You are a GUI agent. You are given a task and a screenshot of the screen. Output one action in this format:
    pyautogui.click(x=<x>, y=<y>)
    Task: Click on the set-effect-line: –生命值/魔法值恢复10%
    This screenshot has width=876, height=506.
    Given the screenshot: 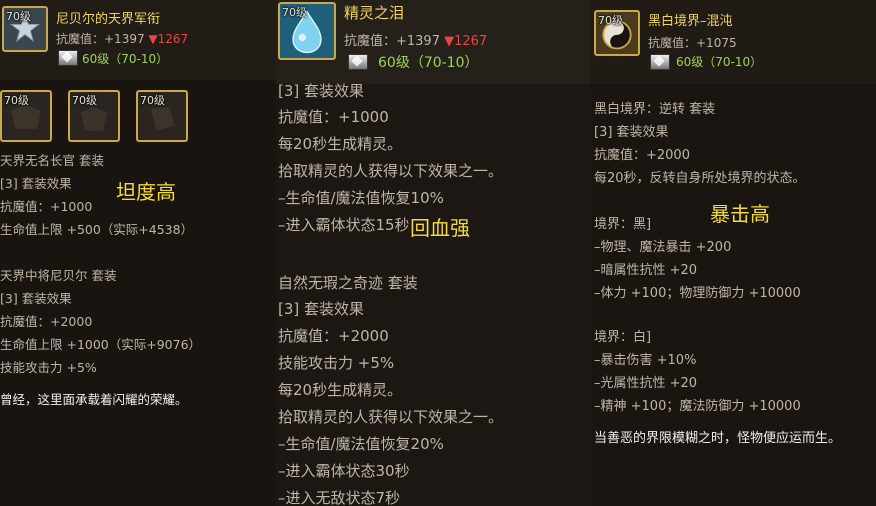 What is the action you would take?
    pyautogui.click(x=361, y=198)
    